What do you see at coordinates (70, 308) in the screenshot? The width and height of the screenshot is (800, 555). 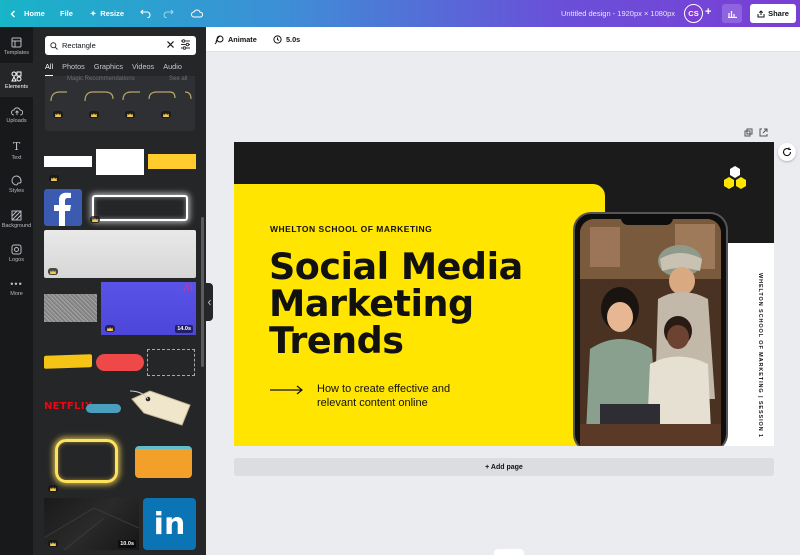 I see `element-noise-texture` at bounding box center [70, 308].